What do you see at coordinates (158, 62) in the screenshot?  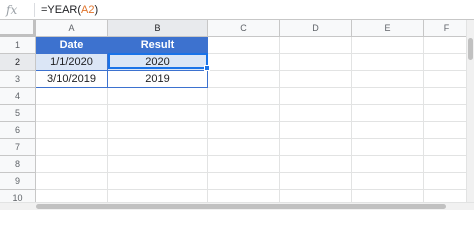 I see `cell-b2: 2020` at bounding box center [158, 62].